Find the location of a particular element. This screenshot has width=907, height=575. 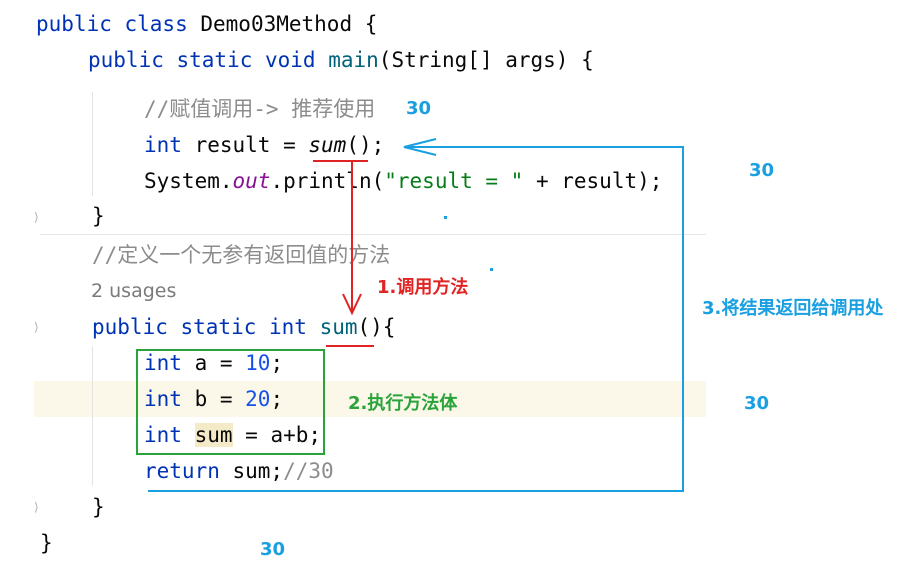

right-mid-value-label: 30 is located at coordinates (757, 403).